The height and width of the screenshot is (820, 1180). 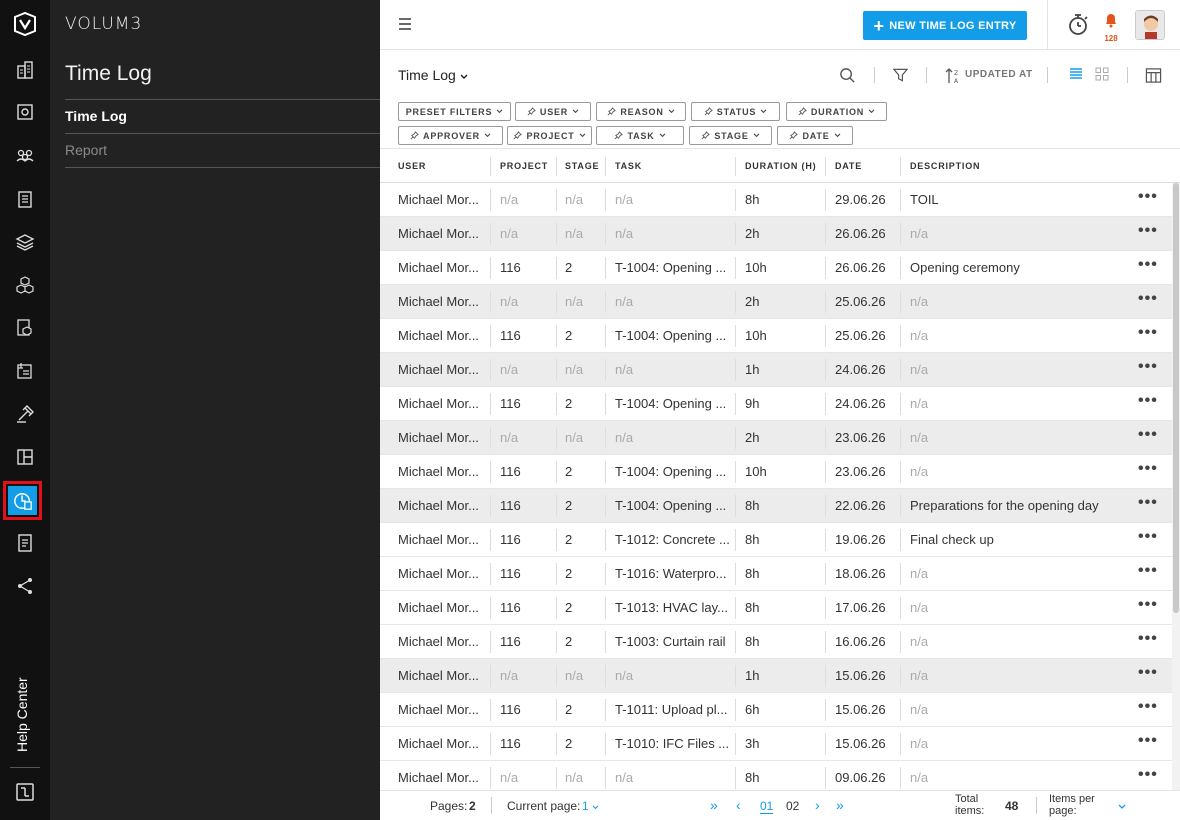 What do you see at coordinates (767, 806) in the screenshot?
I see `page-number-1: 01` at bounding box center [767, 806].